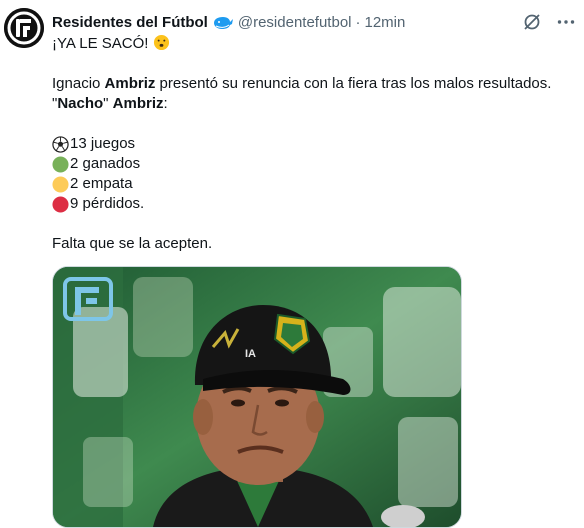 This screenshot has height=528, width=584. Describe the element at coordinates (101, 183) in the screenshot. I see `draw-count: 2 empata` at that location.